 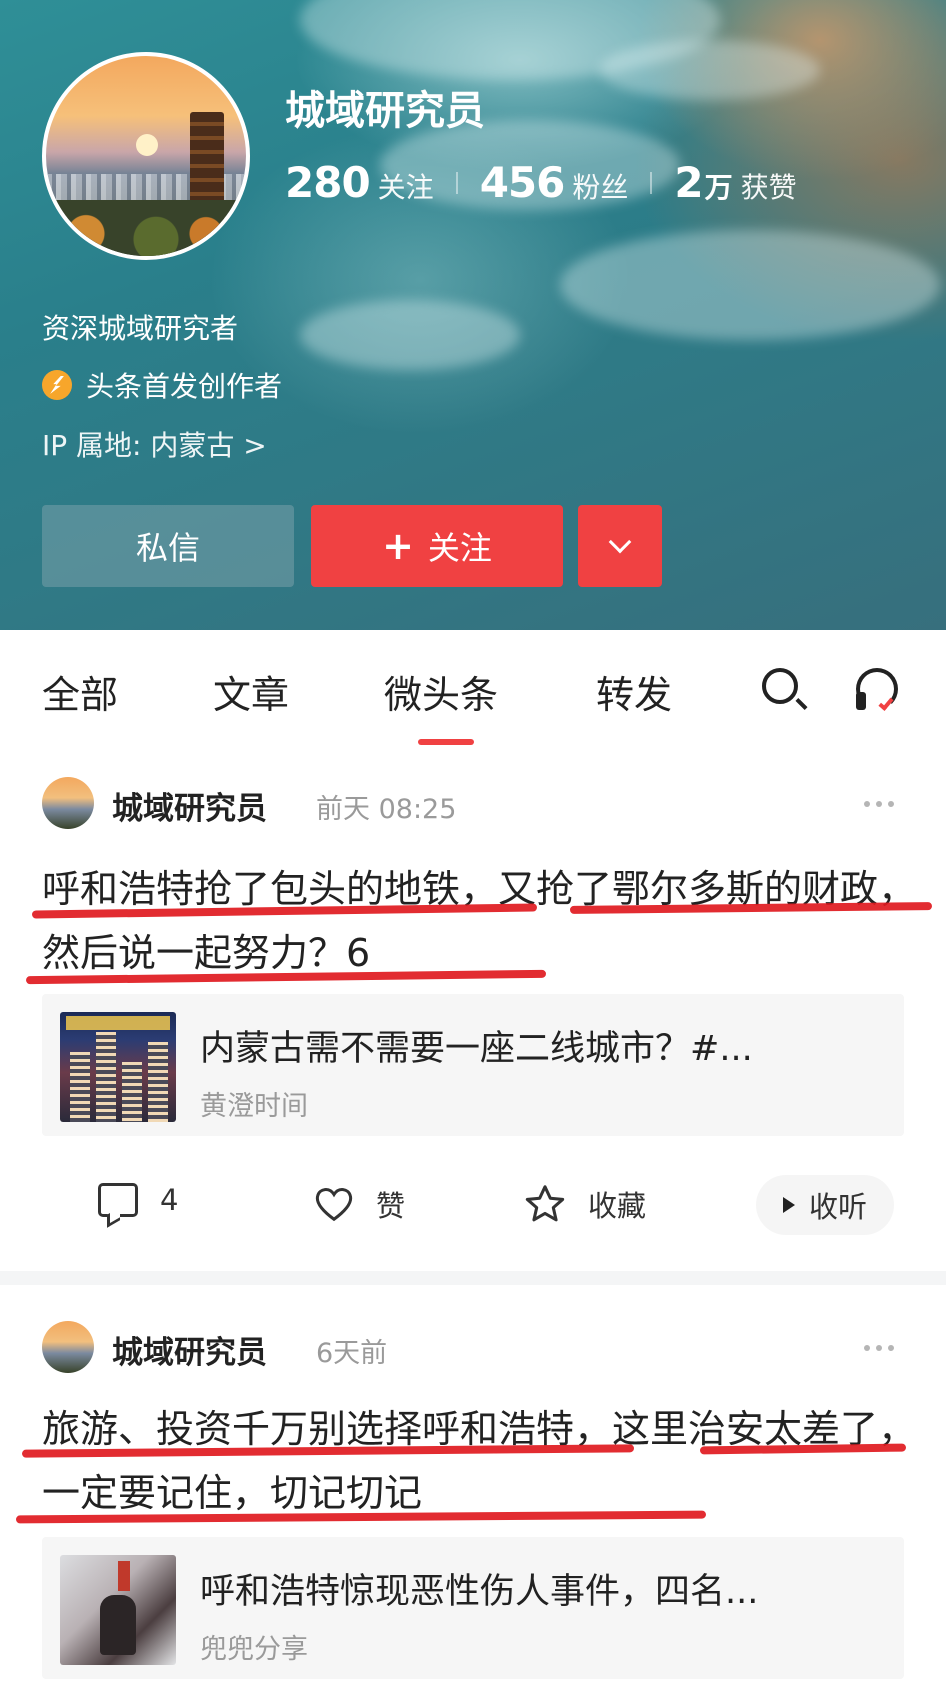 I want to click on follow-button-label: 关注, so click(x=459, y=548).